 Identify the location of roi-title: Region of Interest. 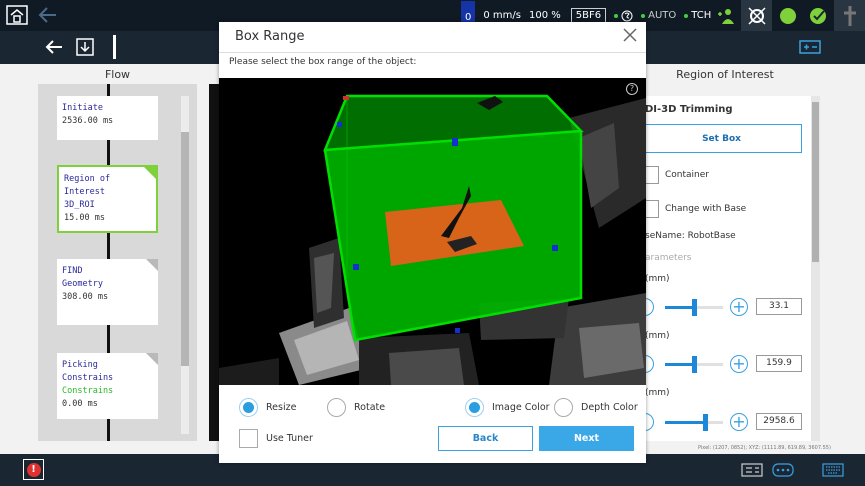
(725, 74).